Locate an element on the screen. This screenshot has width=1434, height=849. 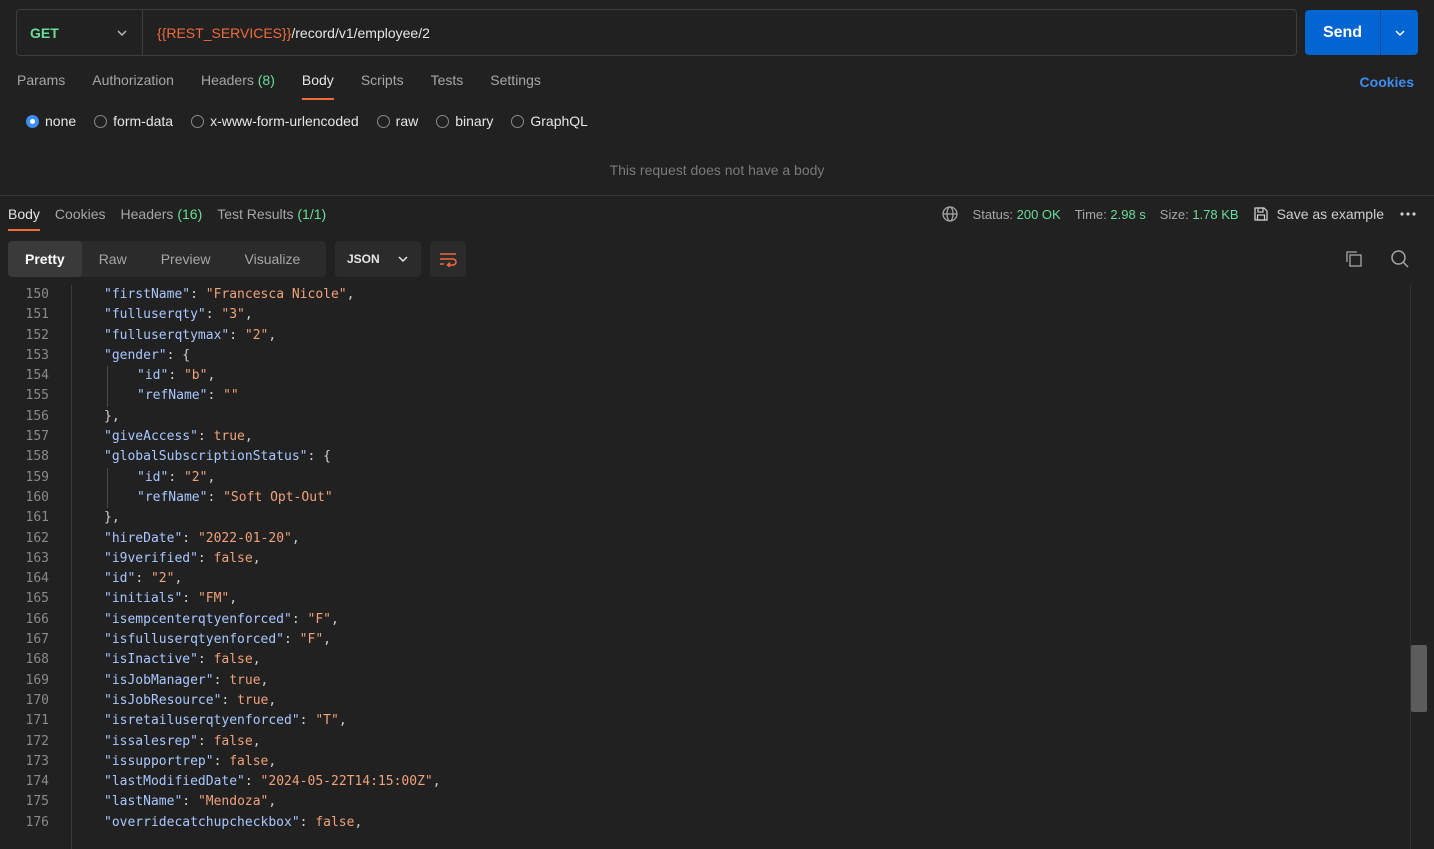
radio-none: none is located at coordinates (51, 121).